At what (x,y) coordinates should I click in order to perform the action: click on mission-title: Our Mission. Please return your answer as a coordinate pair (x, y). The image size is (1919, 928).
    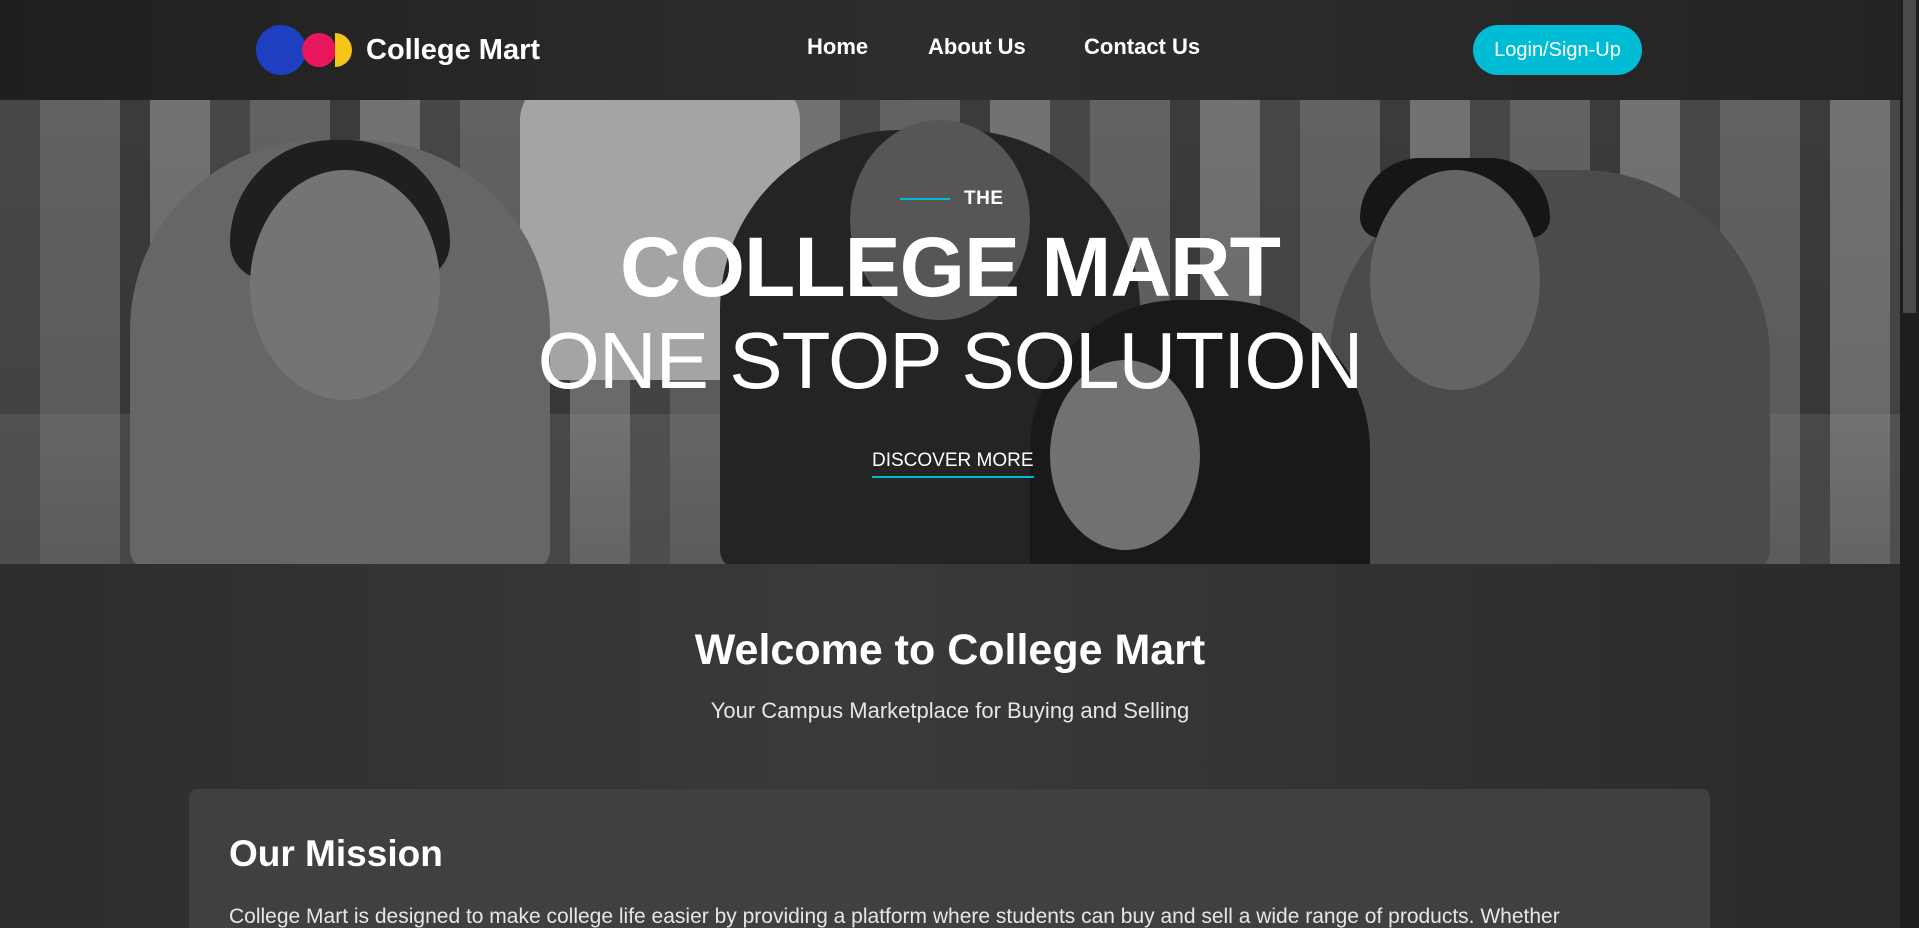
    Looking at the image, I should click on (336, 853).